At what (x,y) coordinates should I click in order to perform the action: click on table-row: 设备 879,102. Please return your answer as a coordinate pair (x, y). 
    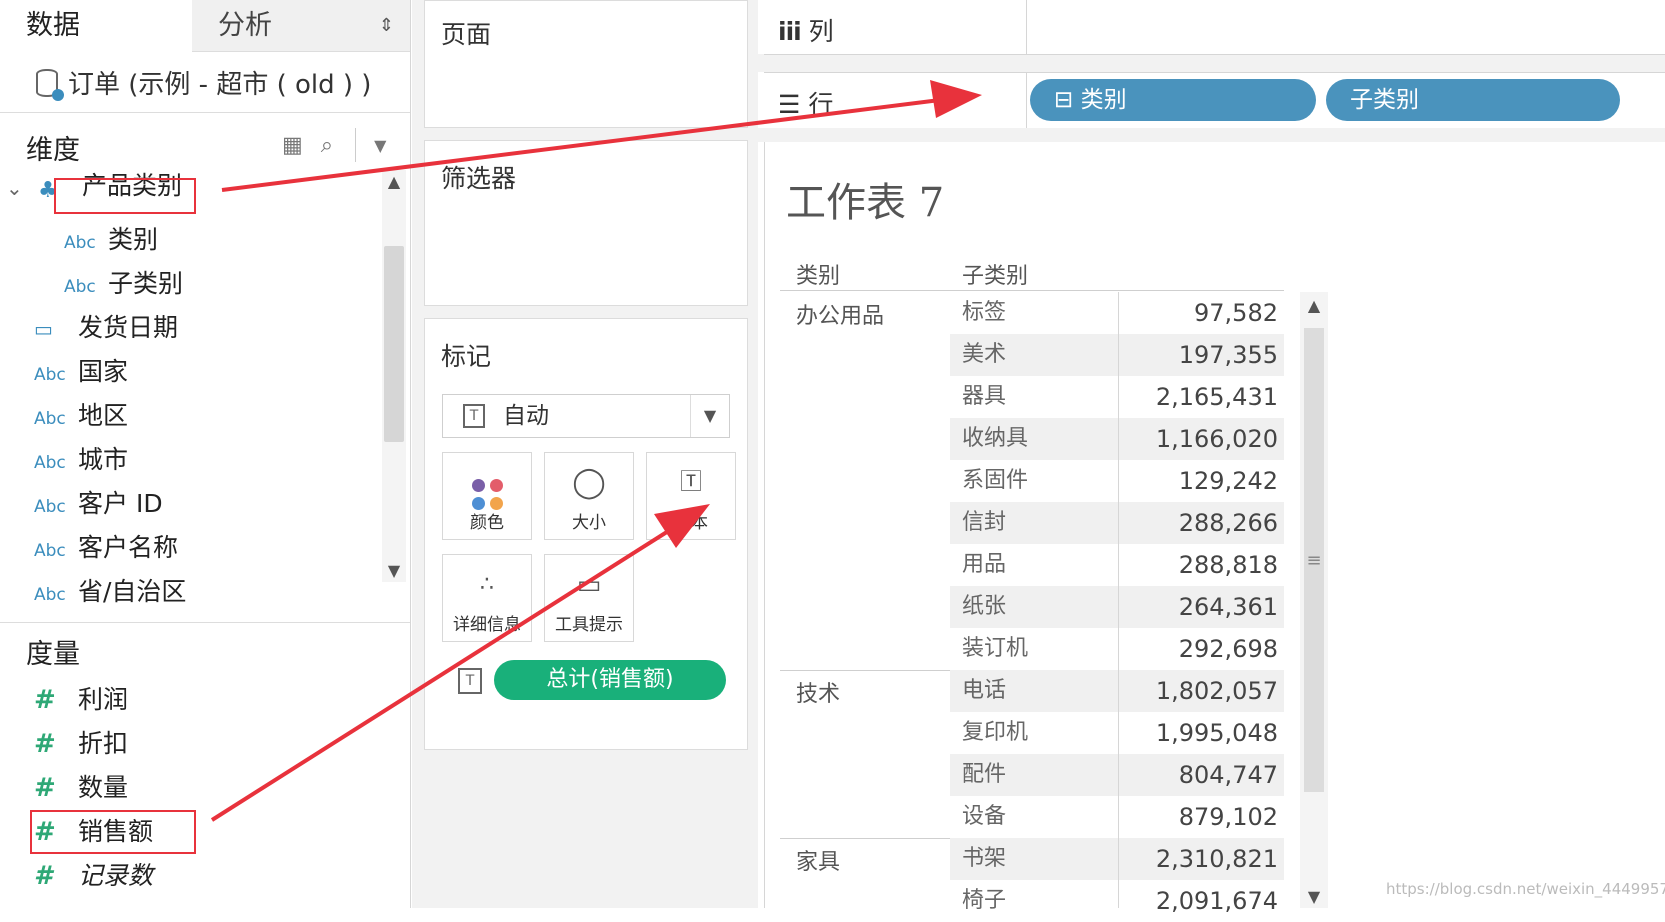
    Looking at the image, I should click on (1117, 817).